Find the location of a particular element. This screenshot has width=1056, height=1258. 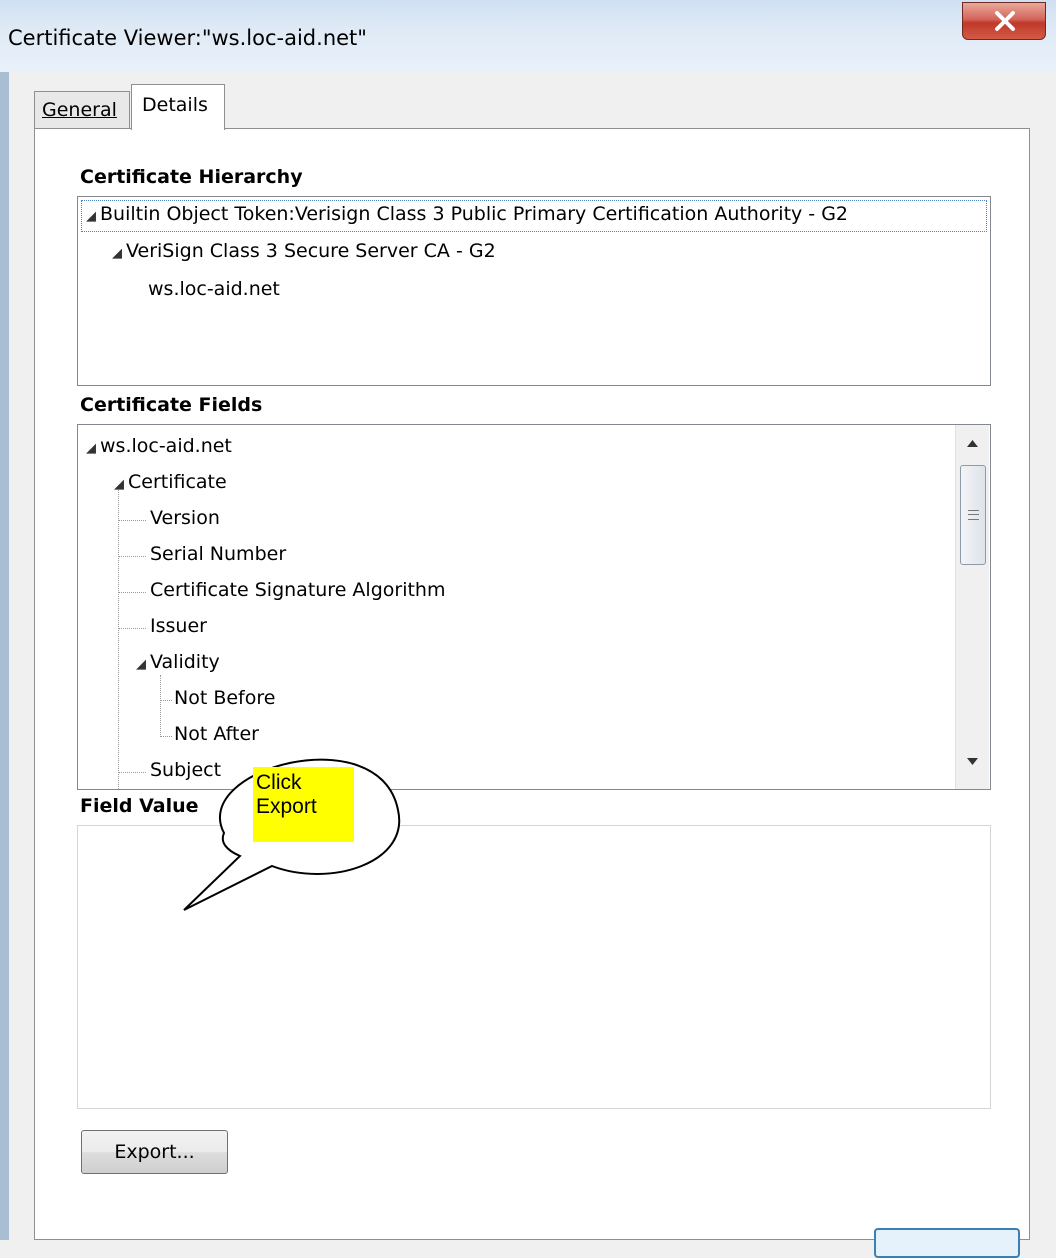

tab-details-label: Details is located at coordinates (175, 105).